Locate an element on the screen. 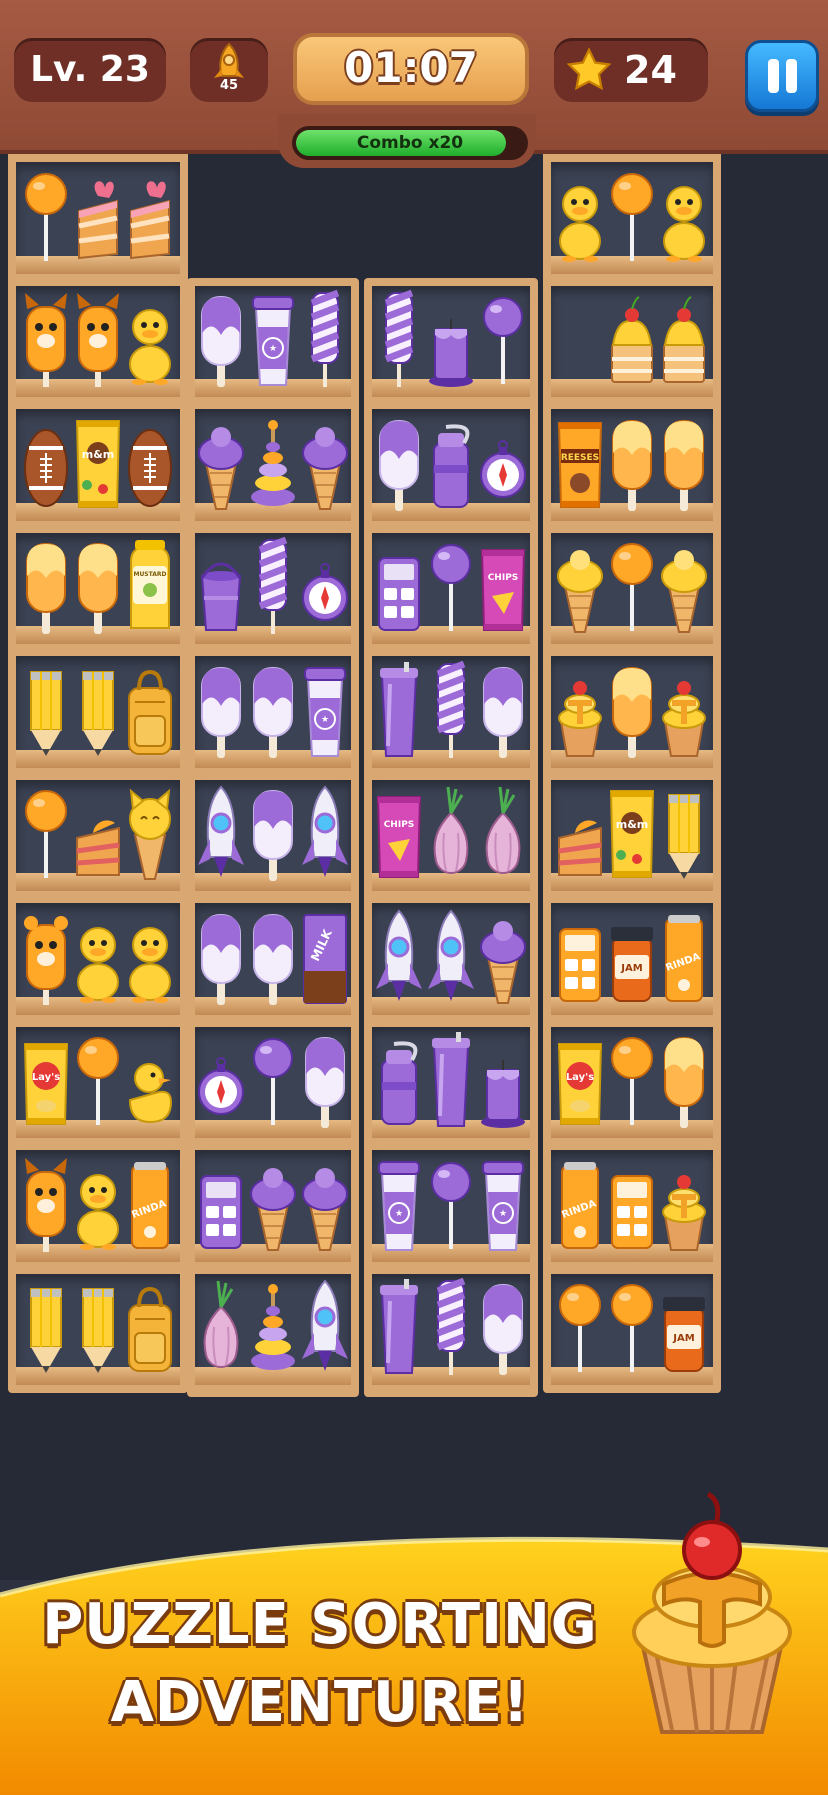  bear-popsicle-icon is located at coordinates (46, 957).